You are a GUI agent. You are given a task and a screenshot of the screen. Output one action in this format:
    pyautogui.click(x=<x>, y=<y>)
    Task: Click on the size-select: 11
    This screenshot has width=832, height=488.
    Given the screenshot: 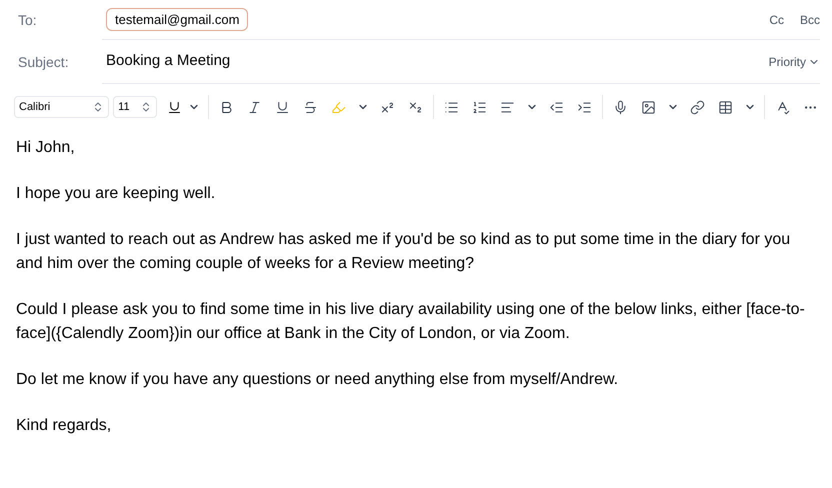 What is the action you would take?
    pyautogui.click(x=135, y=107)
    